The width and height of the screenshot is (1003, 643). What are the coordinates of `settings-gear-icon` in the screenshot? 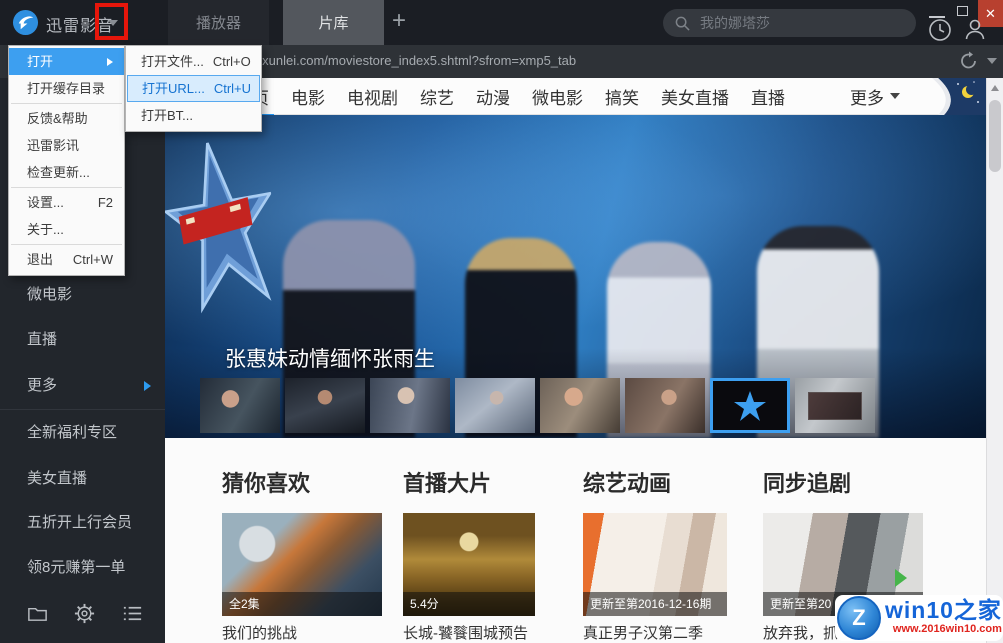 It's located at (84, 613).